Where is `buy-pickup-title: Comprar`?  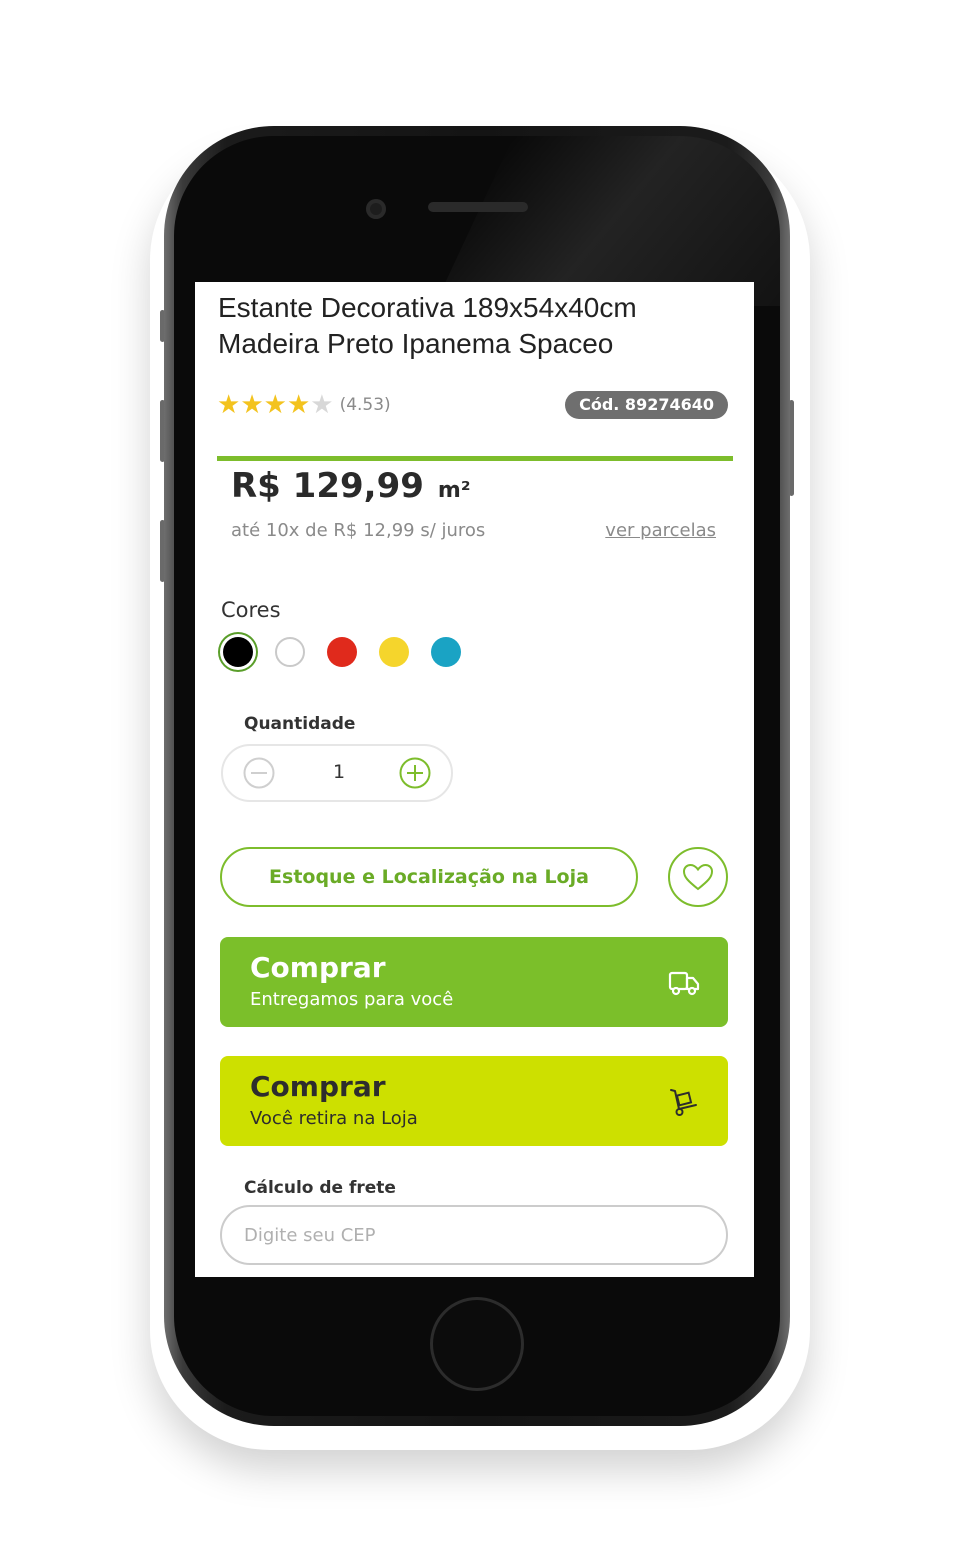 buy-pickup-title: Comprar is located at coordinates (318, 1086).